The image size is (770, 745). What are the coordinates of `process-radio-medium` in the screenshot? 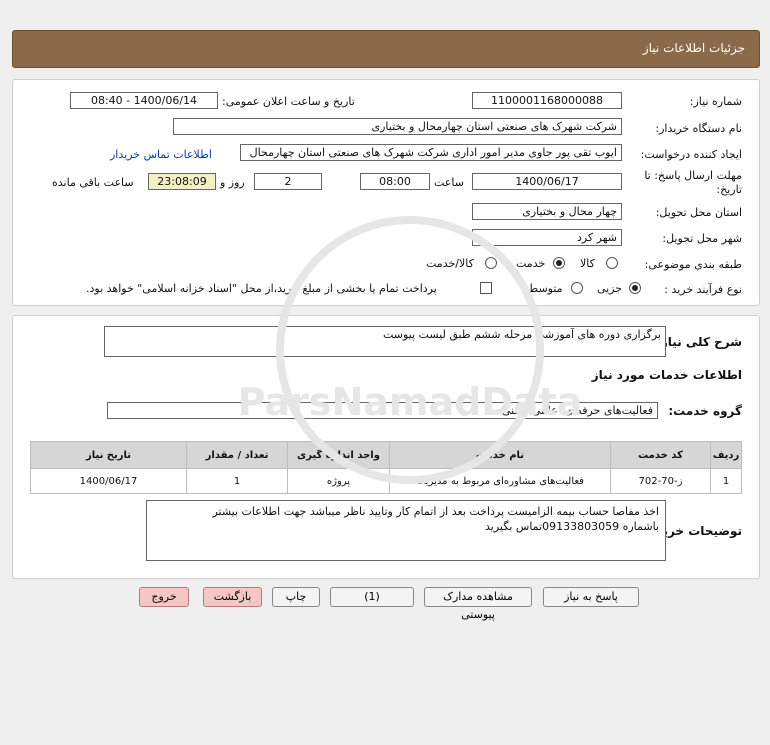 It's located at (577, 288).